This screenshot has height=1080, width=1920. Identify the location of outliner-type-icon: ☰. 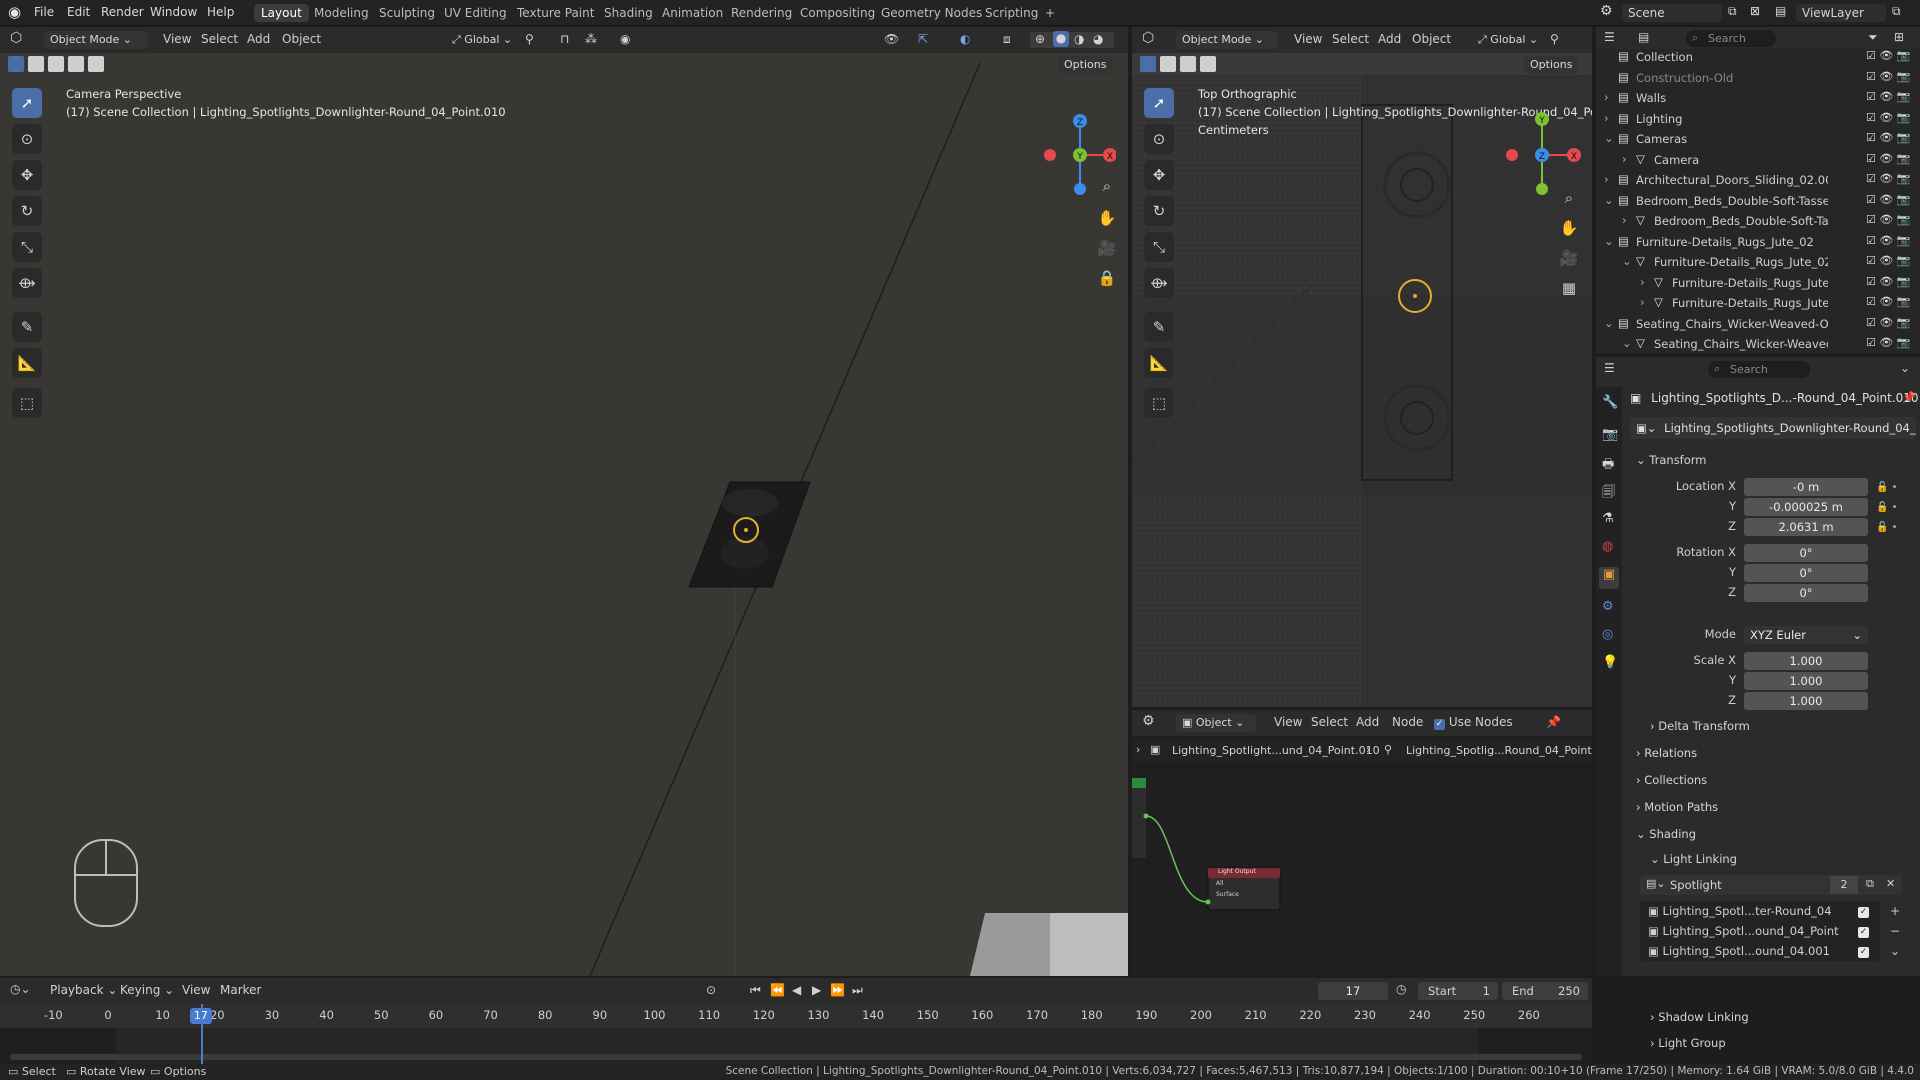
(1609, 37).